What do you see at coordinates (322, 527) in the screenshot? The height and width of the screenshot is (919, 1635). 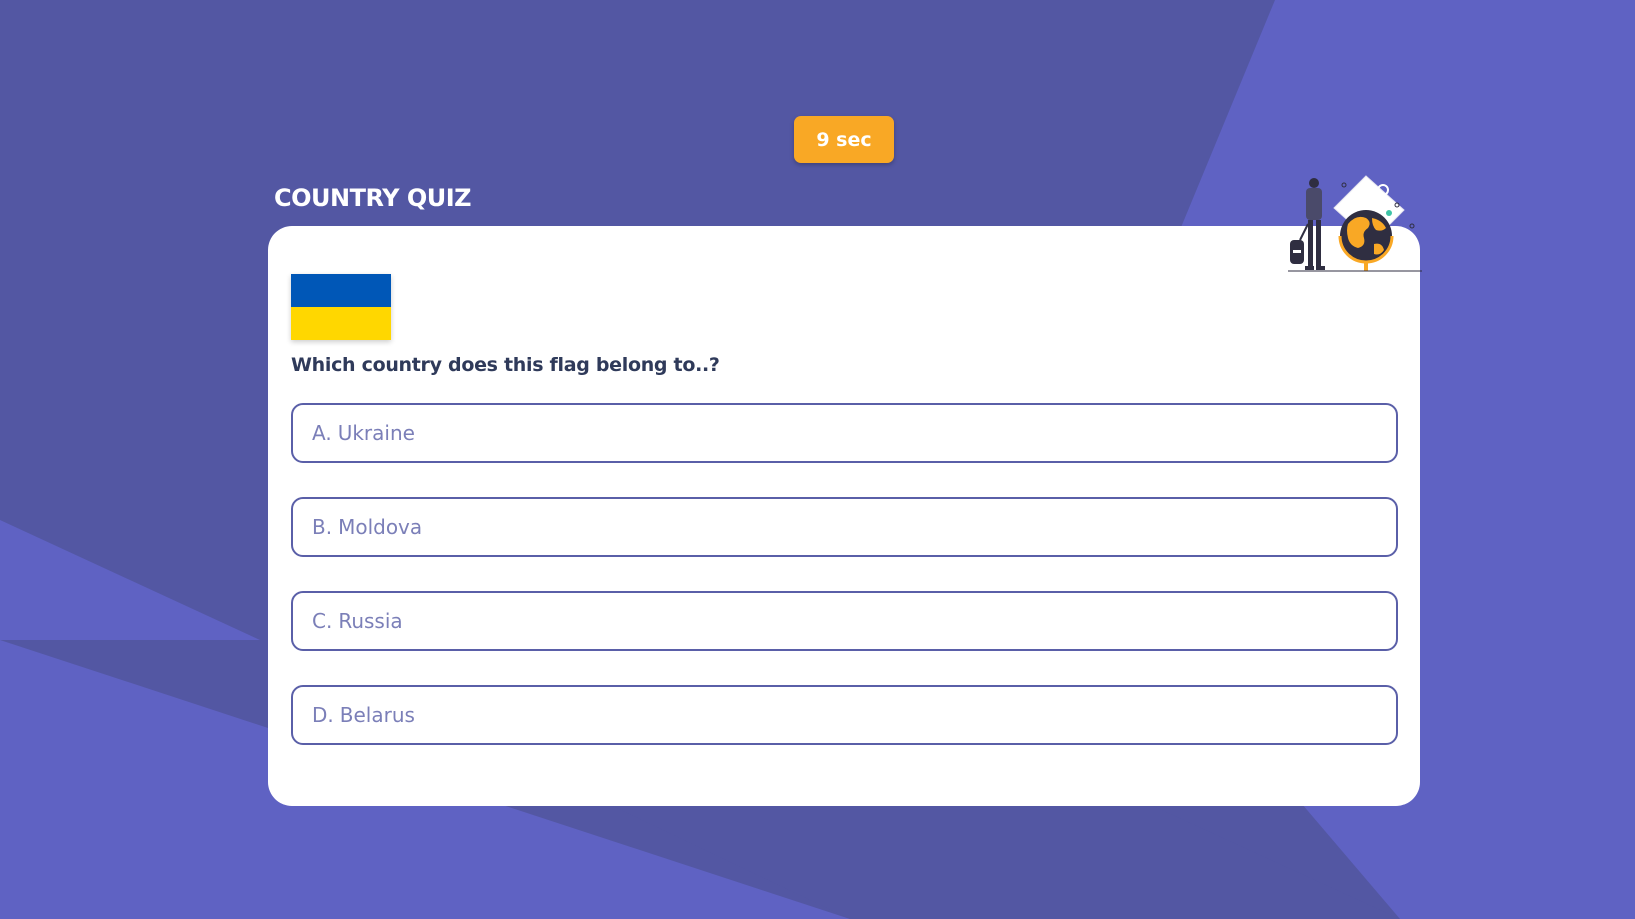 I see `option-letter: B.` at bounding box center [322, 527].